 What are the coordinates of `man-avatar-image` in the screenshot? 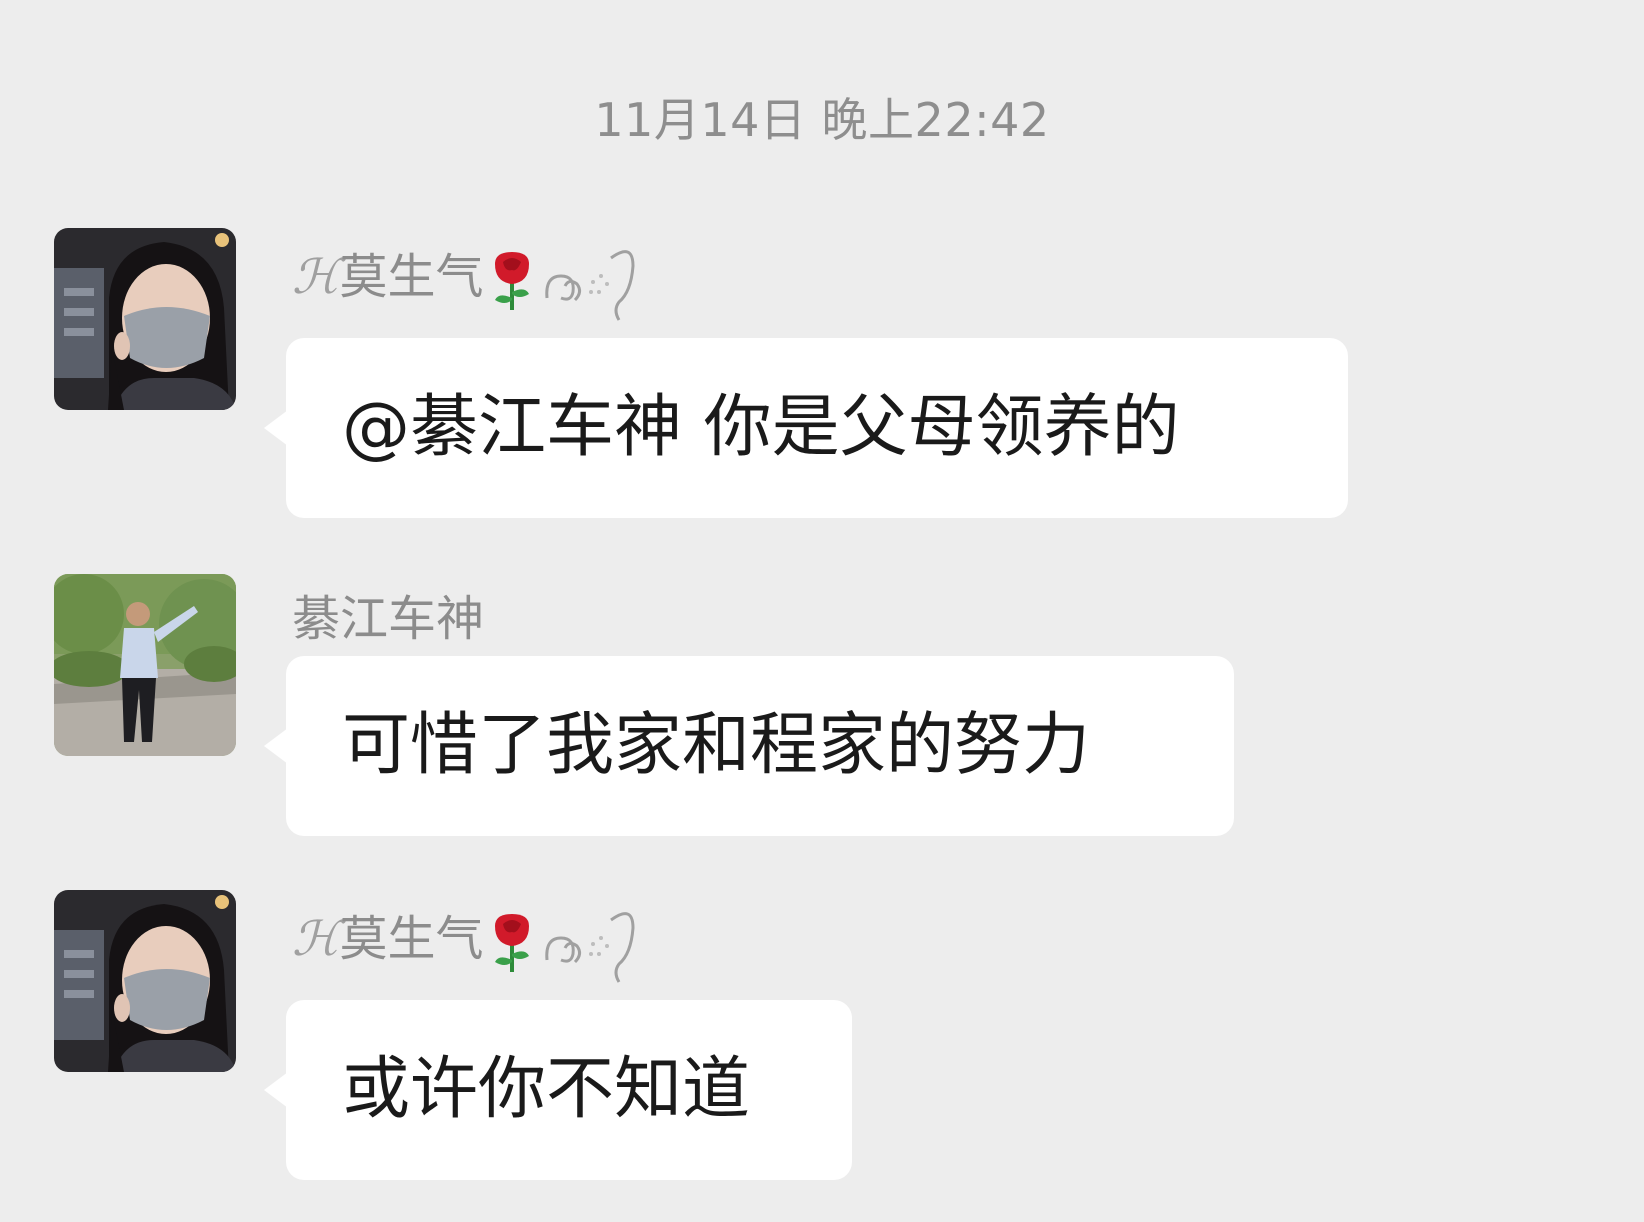 It's located at (145, 665).